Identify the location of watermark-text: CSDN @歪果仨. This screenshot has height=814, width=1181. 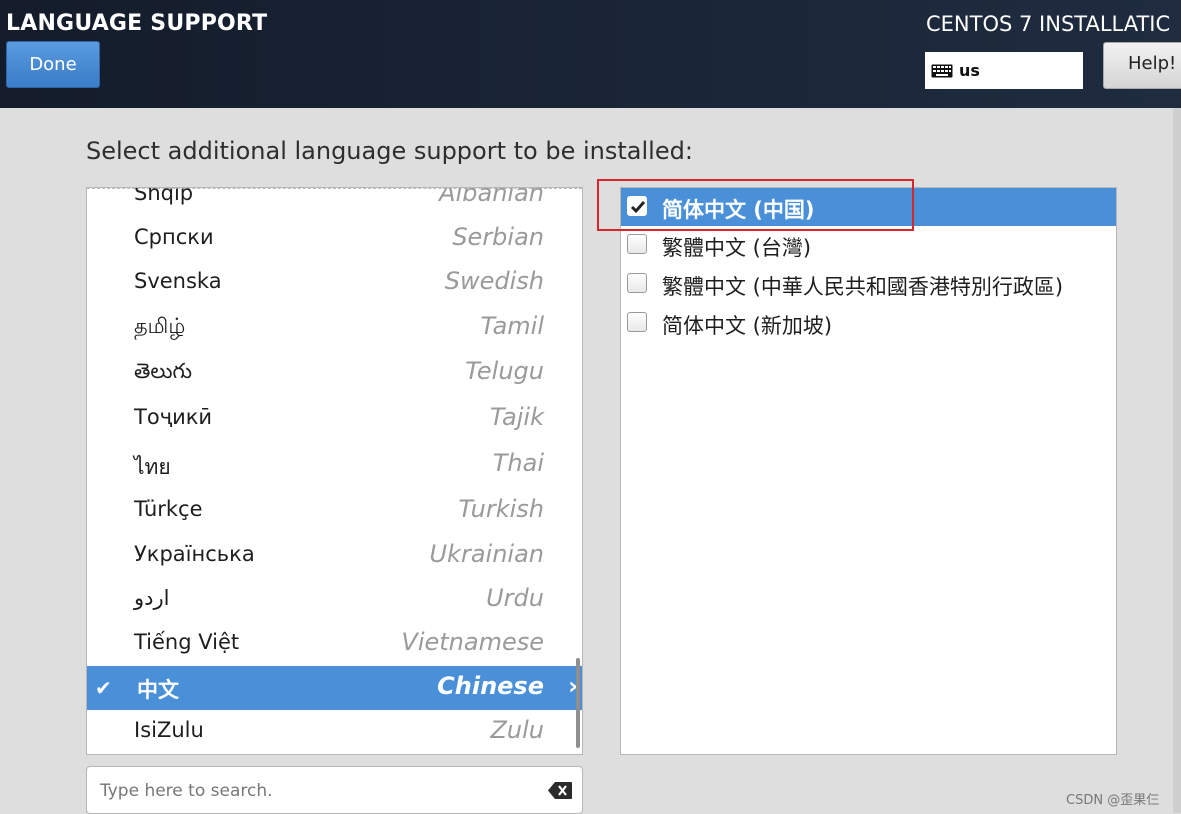
(1113, 800).